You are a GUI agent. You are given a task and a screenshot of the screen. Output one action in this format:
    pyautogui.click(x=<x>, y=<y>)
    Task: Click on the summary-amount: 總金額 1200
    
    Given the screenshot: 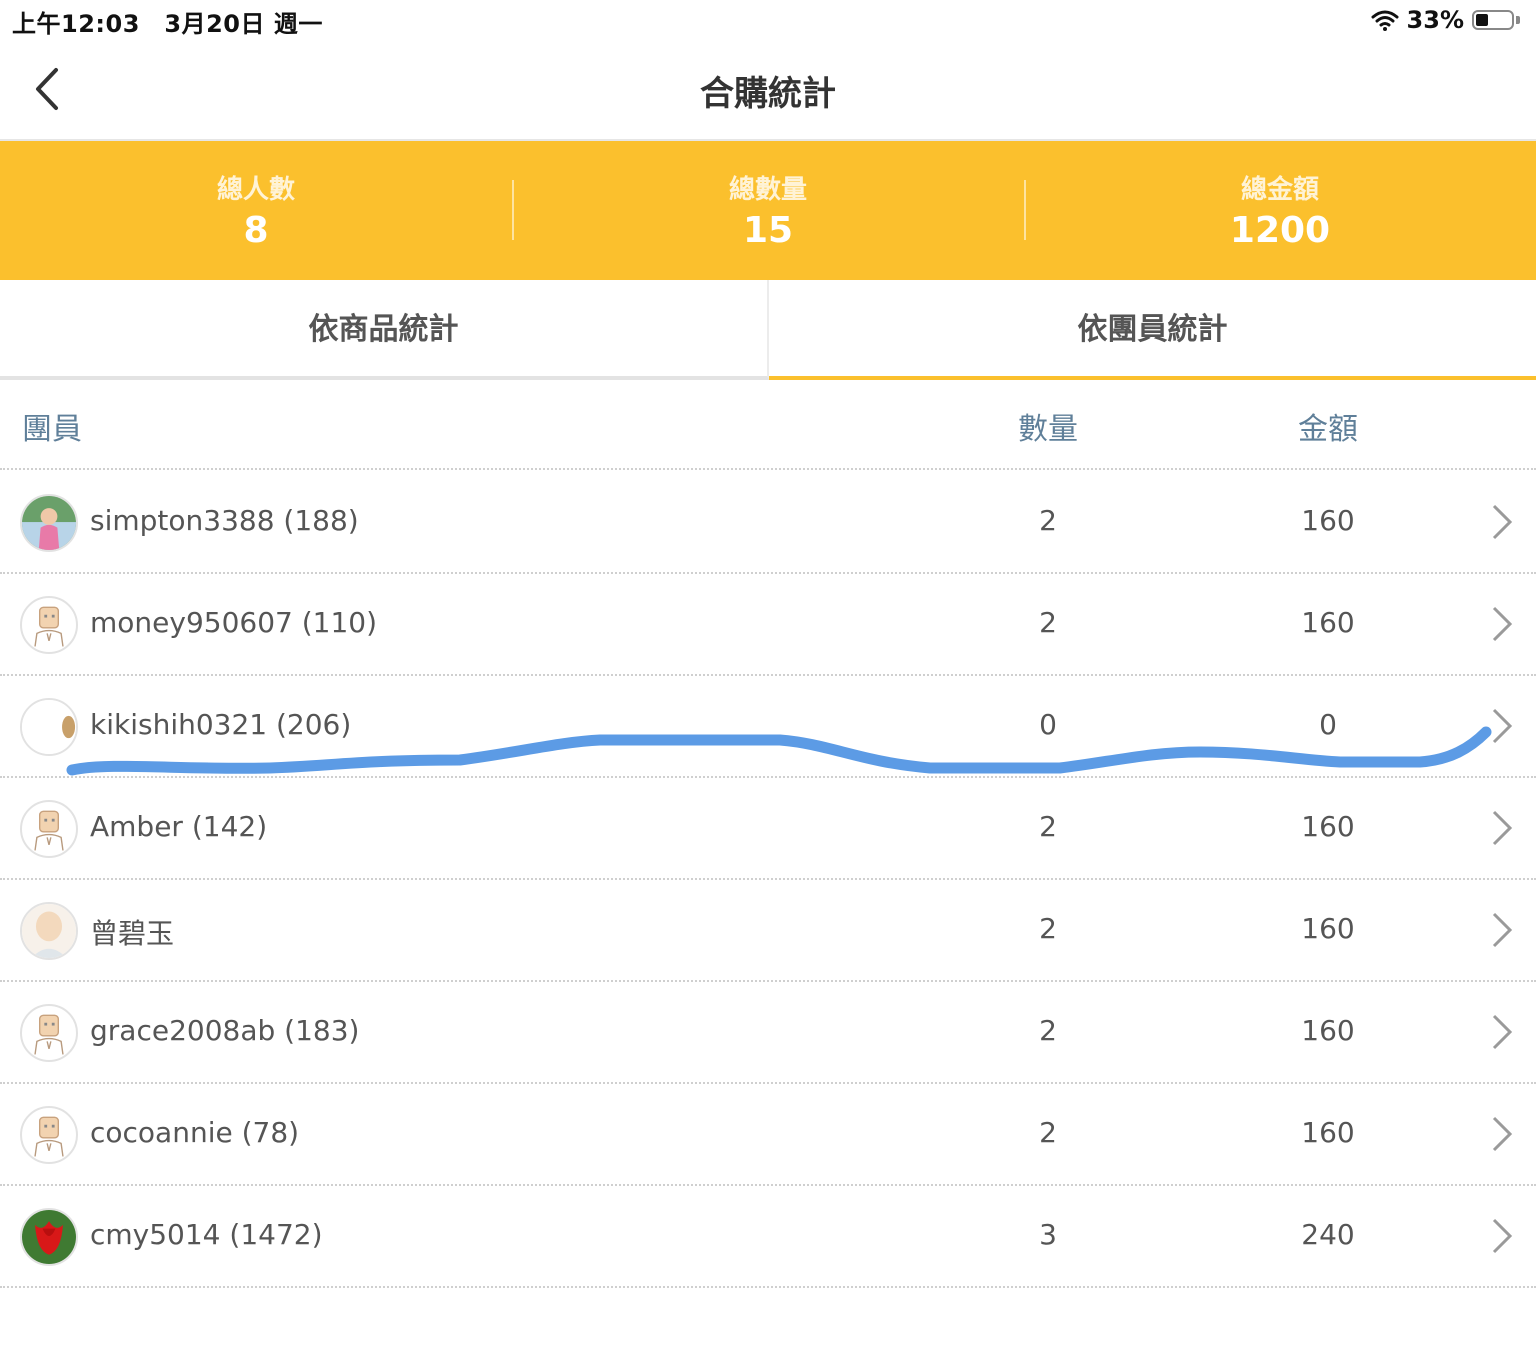 What is the action you would take?
    pyautogui.click(x=1280, y=210)
    